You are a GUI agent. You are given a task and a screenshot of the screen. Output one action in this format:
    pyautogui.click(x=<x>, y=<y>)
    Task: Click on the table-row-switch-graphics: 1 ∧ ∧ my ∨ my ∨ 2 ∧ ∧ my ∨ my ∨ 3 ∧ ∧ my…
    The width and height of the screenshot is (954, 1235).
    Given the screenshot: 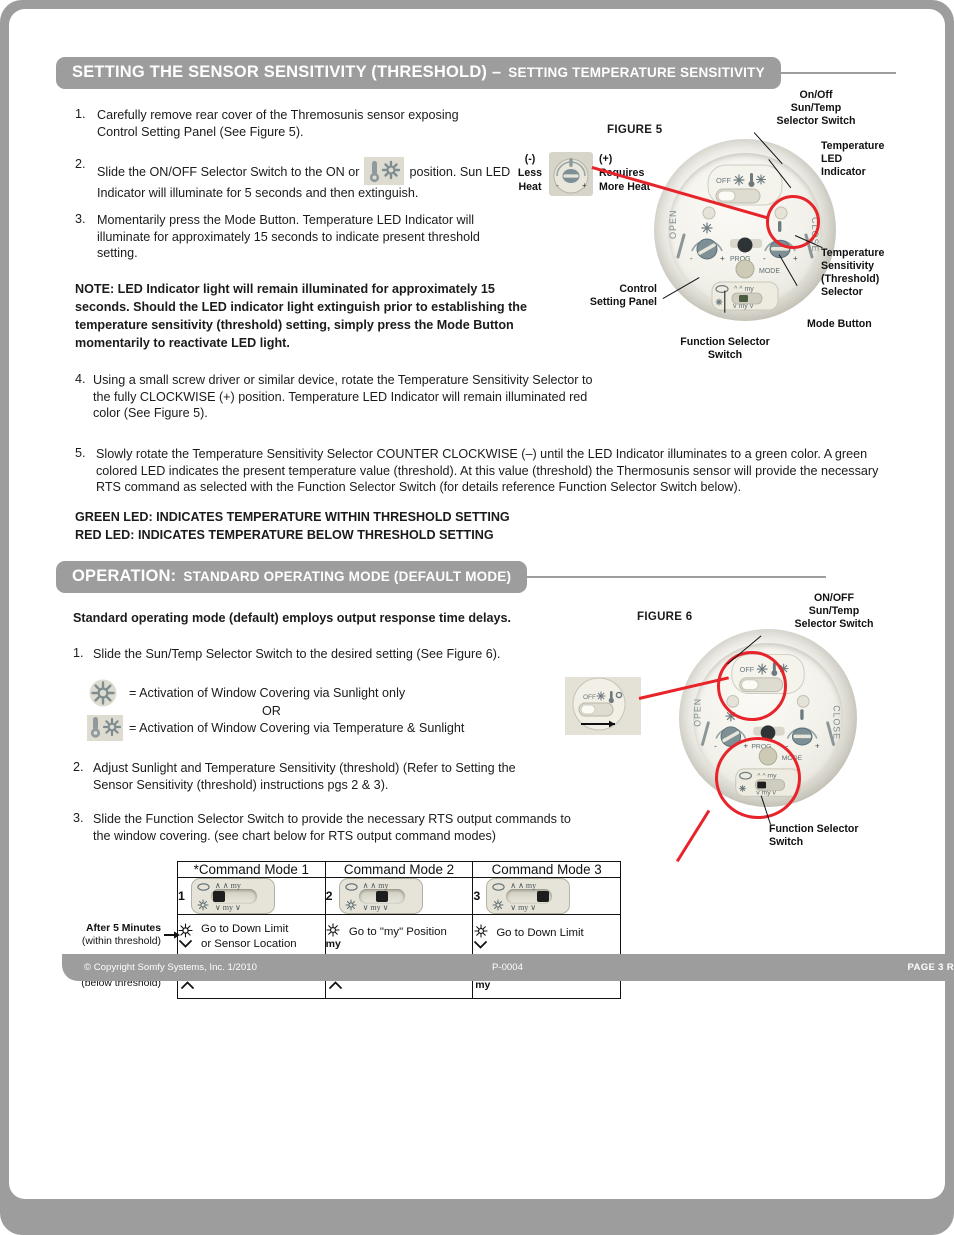 What is the action you would take?
    pyautogui.click(x=399, y=896)
    